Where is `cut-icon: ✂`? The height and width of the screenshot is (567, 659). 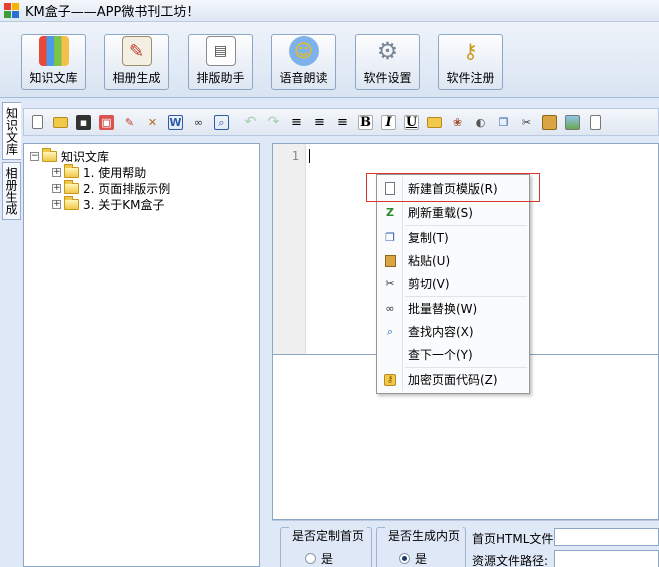 cut-icon: ✂ is located at coordinates (390, 283).